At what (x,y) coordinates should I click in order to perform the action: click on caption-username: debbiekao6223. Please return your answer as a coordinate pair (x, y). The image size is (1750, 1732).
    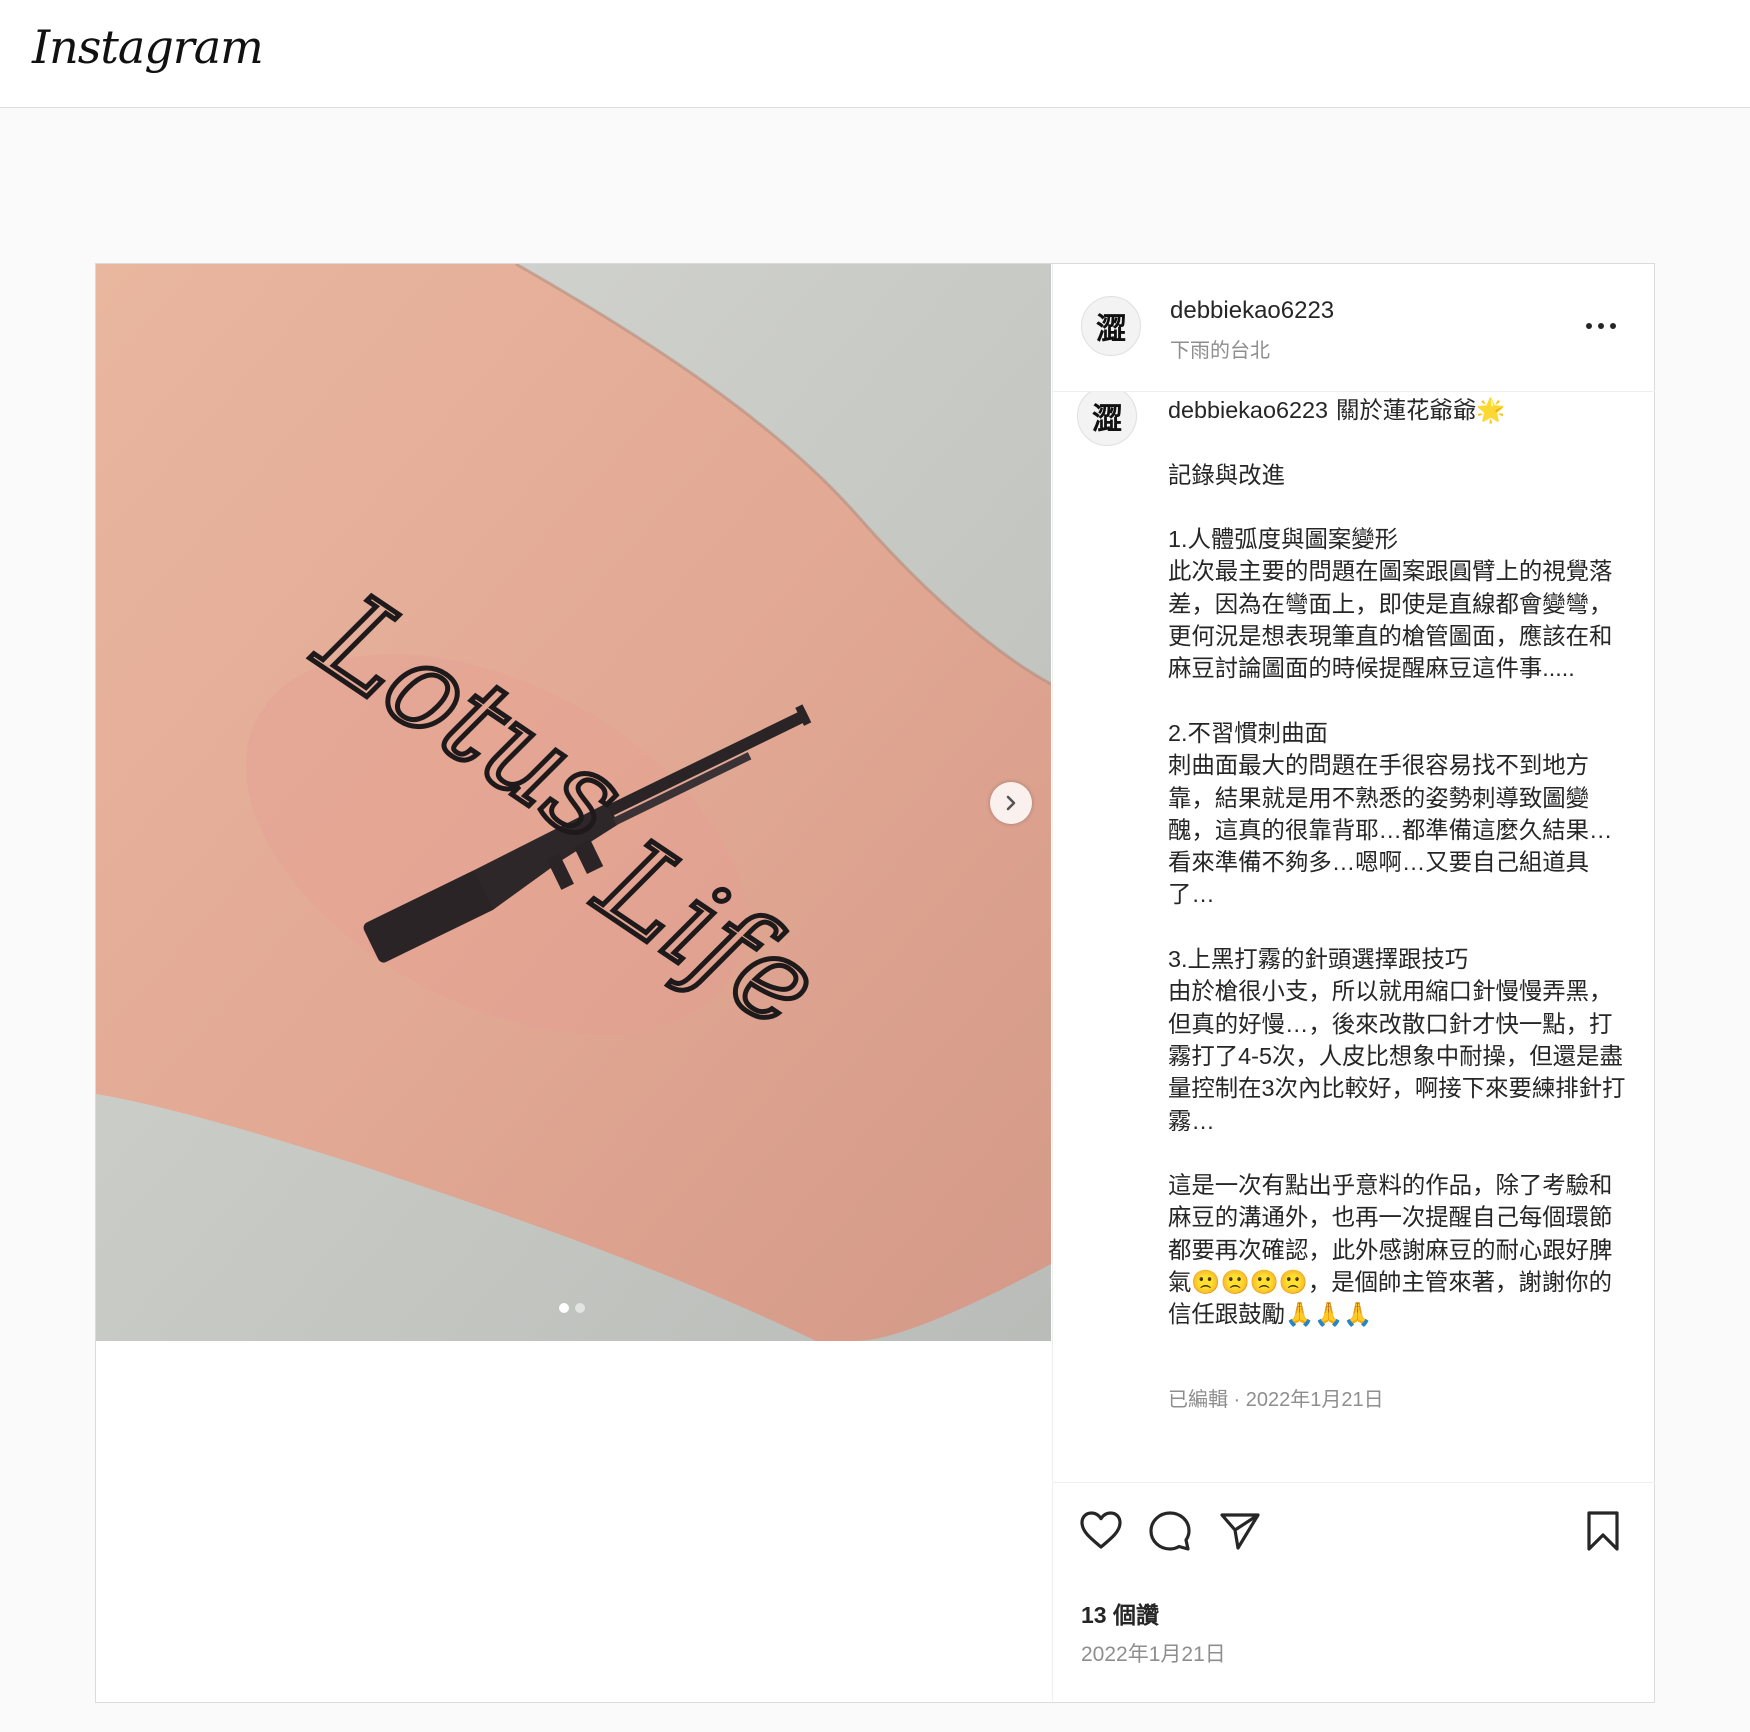
    Looking at the image, I should click on (1248, 410).